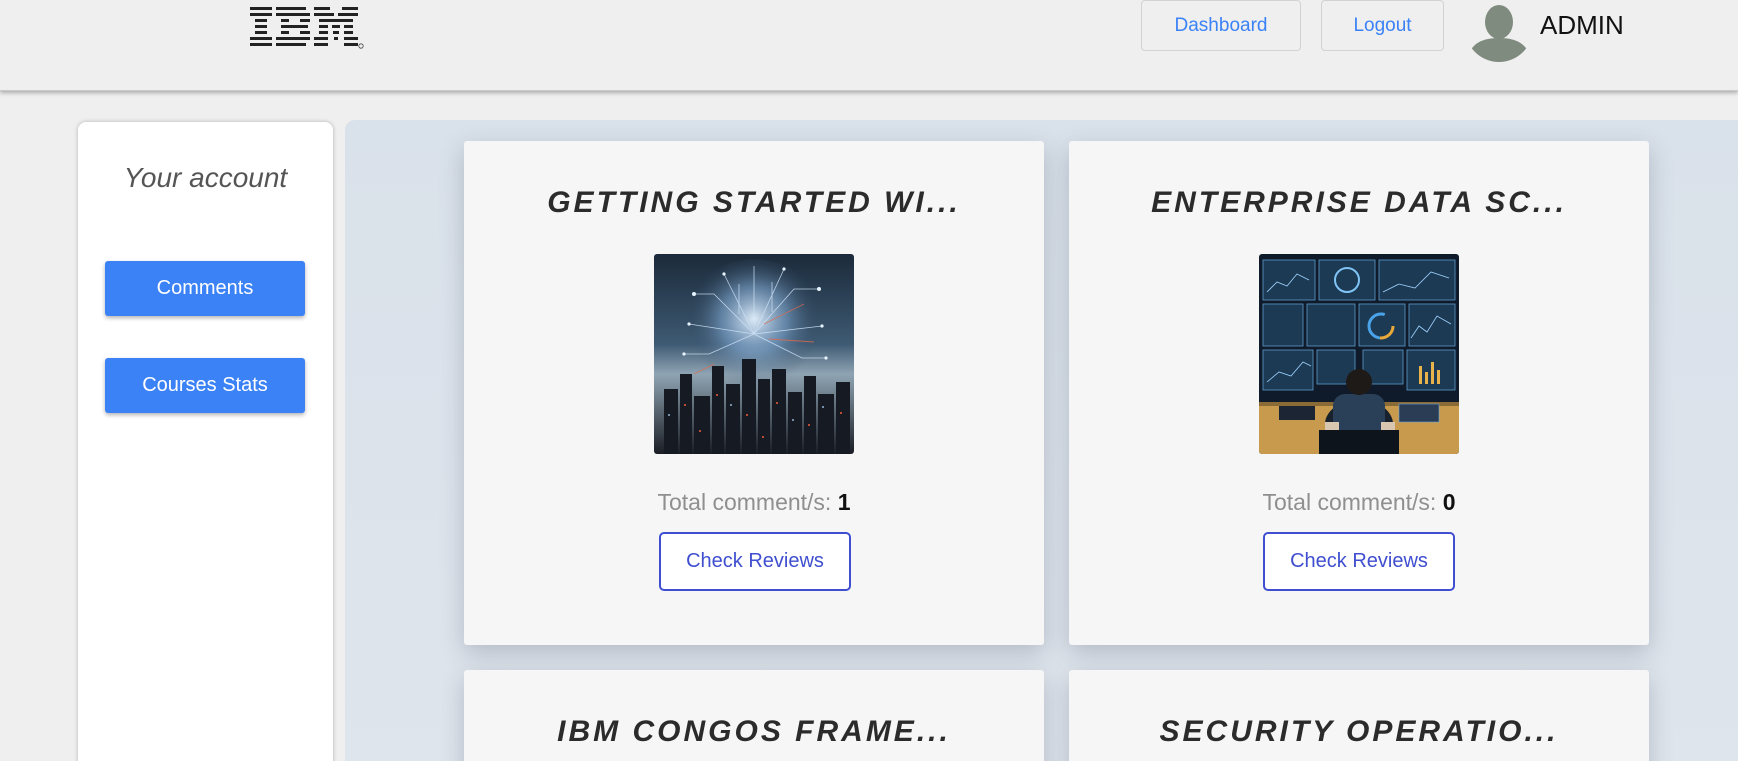  Describe the element at coordinates (1582, 25) in the screenshot. I see `user-name: ADMIN` at that location.